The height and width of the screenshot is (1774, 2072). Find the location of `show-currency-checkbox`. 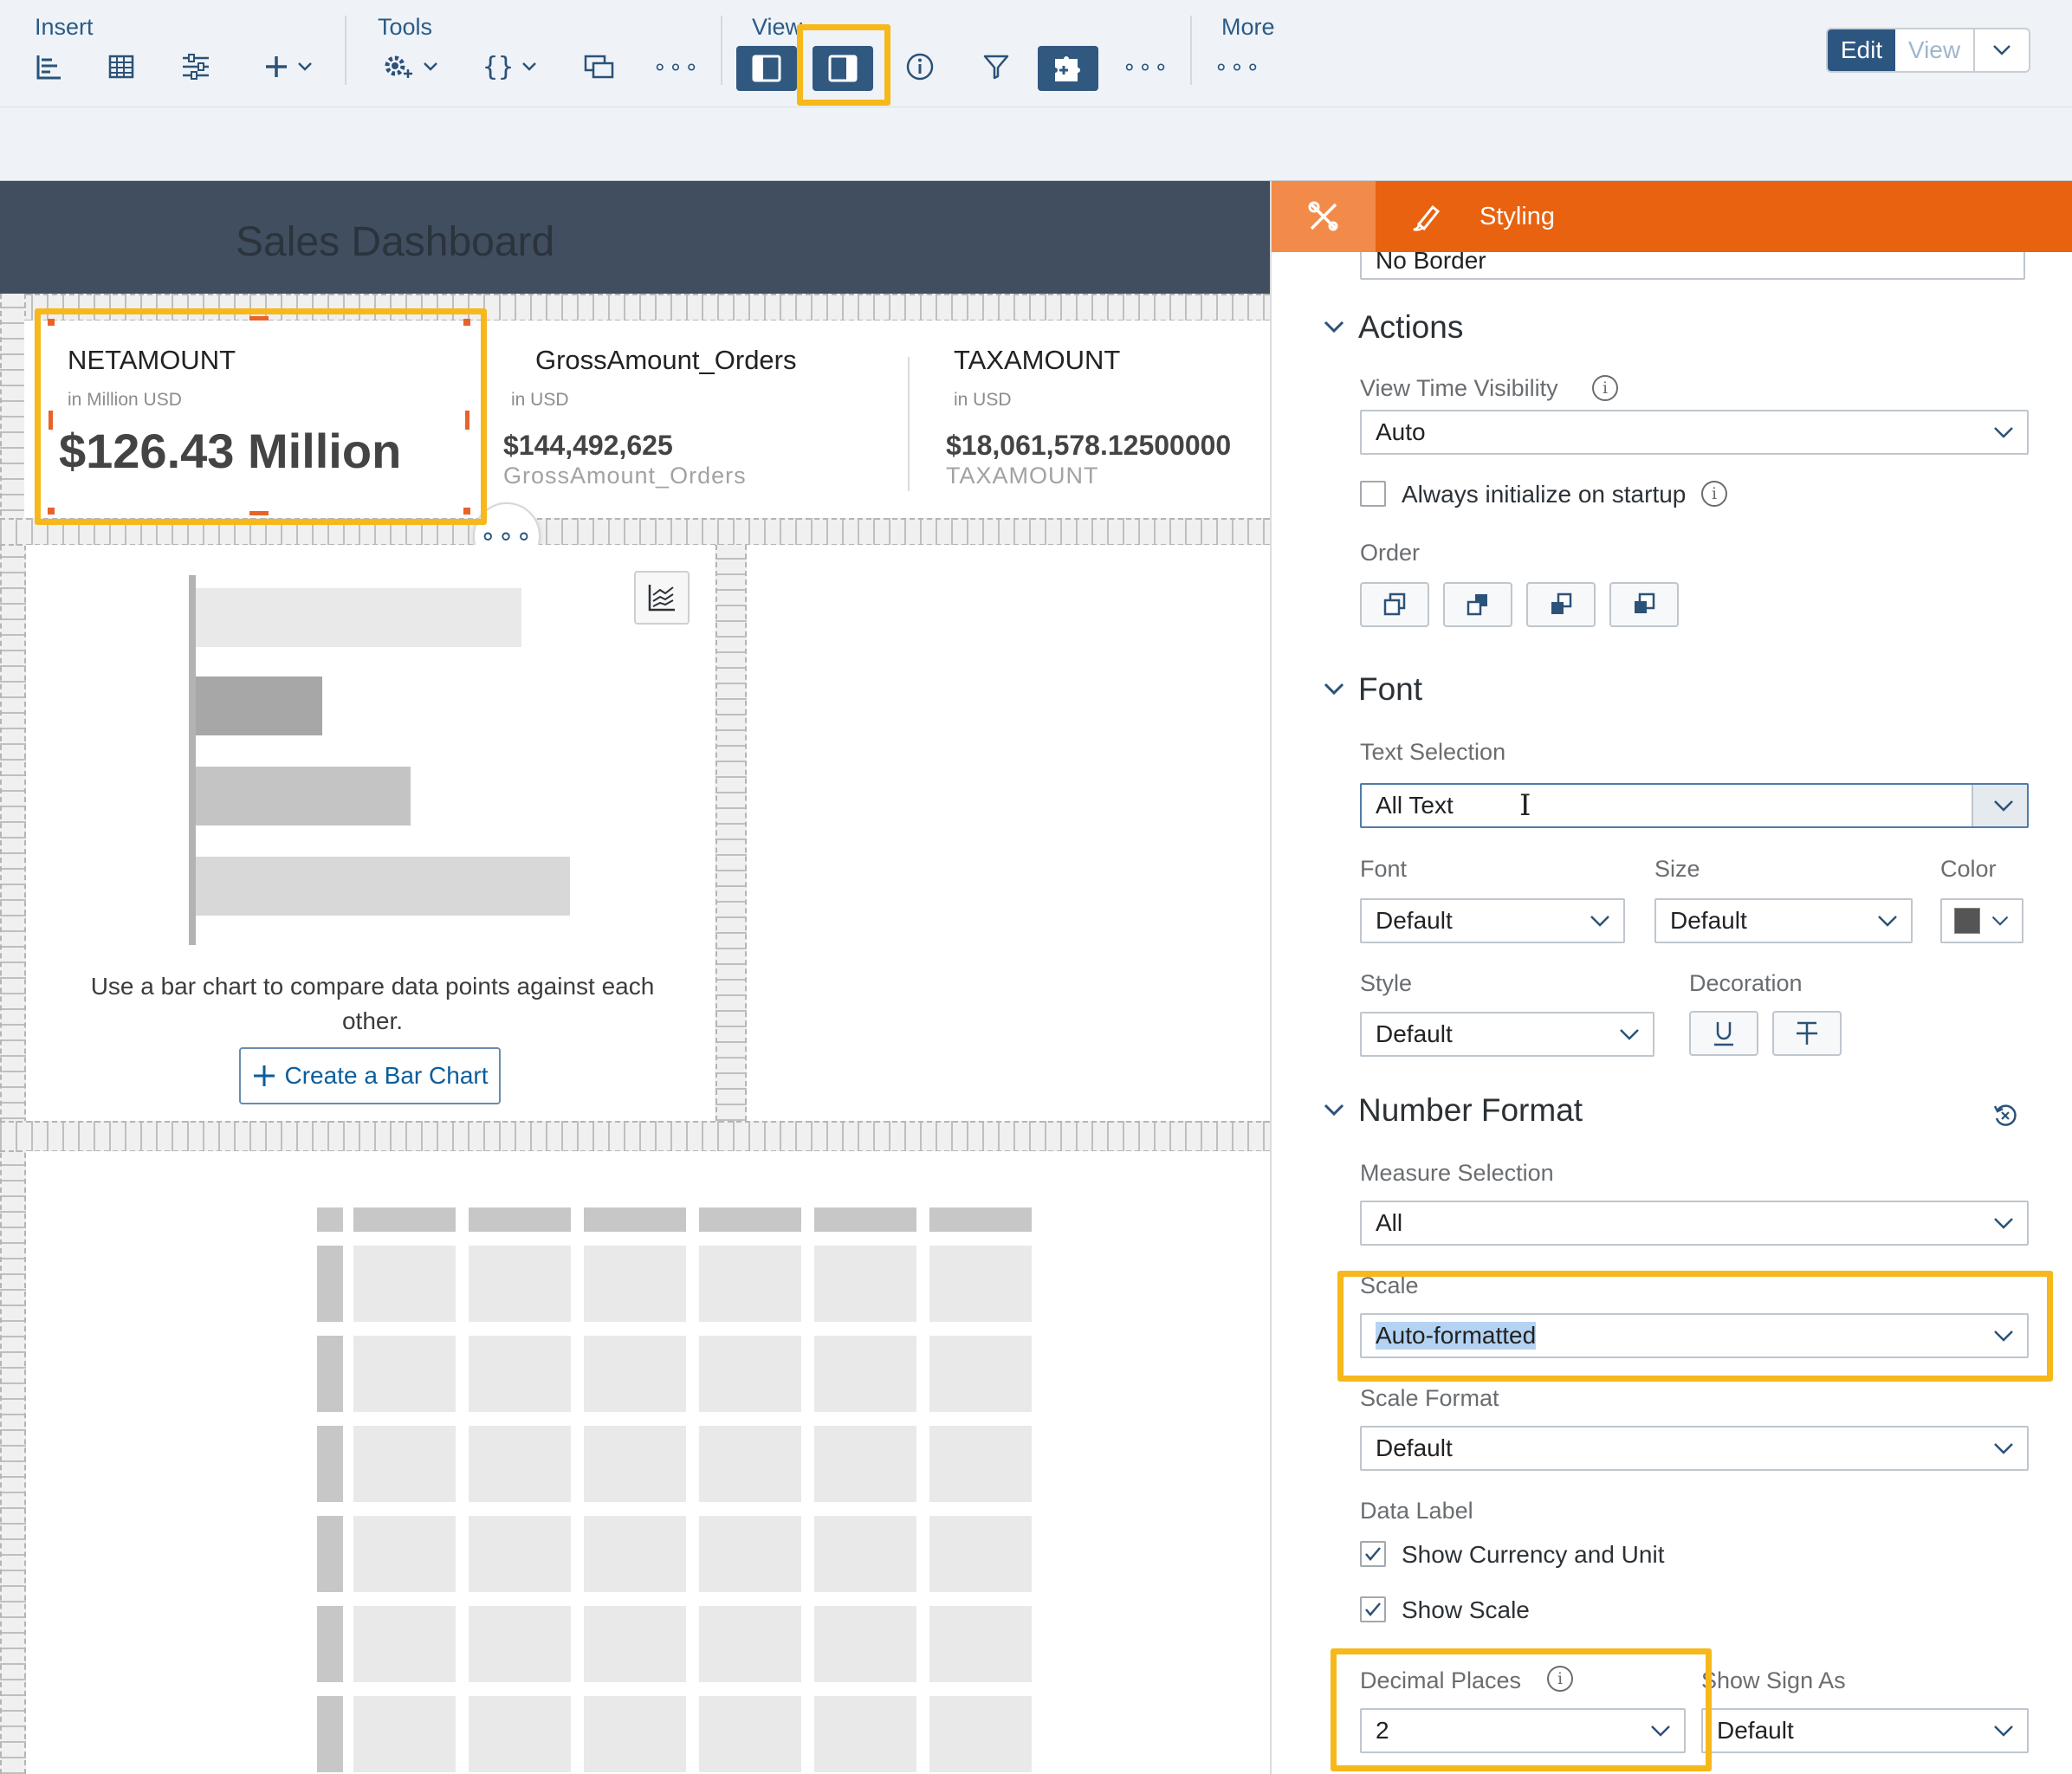

show-currency-checkbox is located at coordinates (1373, 1554).